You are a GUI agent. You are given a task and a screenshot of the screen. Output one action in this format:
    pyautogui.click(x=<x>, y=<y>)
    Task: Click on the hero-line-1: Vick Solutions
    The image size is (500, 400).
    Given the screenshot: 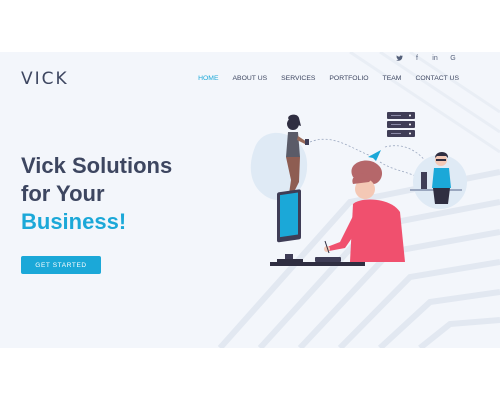 What is the action you would take?
    pyautogui.click(x=97, y=165)
    